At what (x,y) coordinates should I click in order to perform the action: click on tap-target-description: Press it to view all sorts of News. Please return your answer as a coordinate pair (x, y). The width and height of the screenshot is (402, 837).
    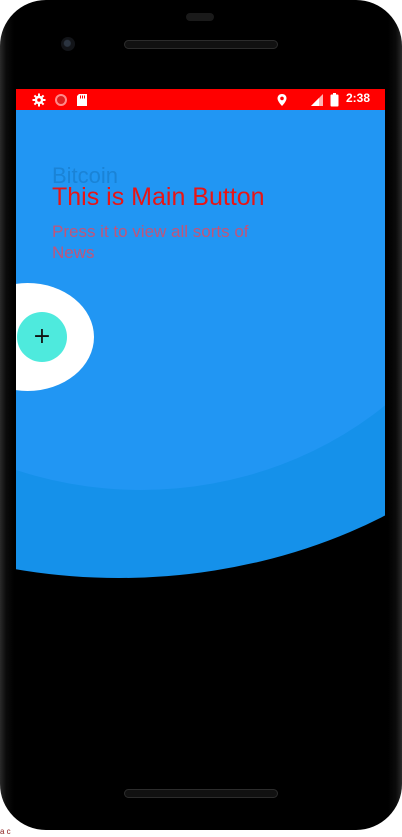
    Looking at the image, I should click on (150, 242).